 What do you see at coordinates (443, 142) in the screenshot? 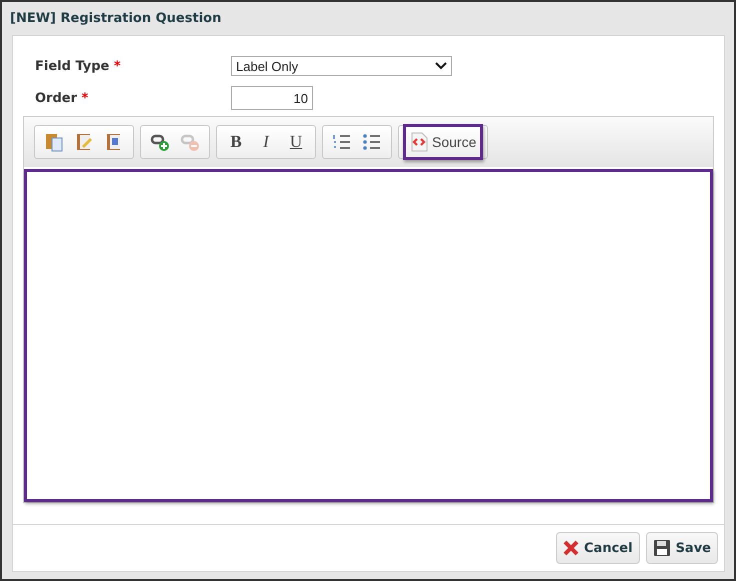
I see `source-button: Source` at bounding box center [443, 142].